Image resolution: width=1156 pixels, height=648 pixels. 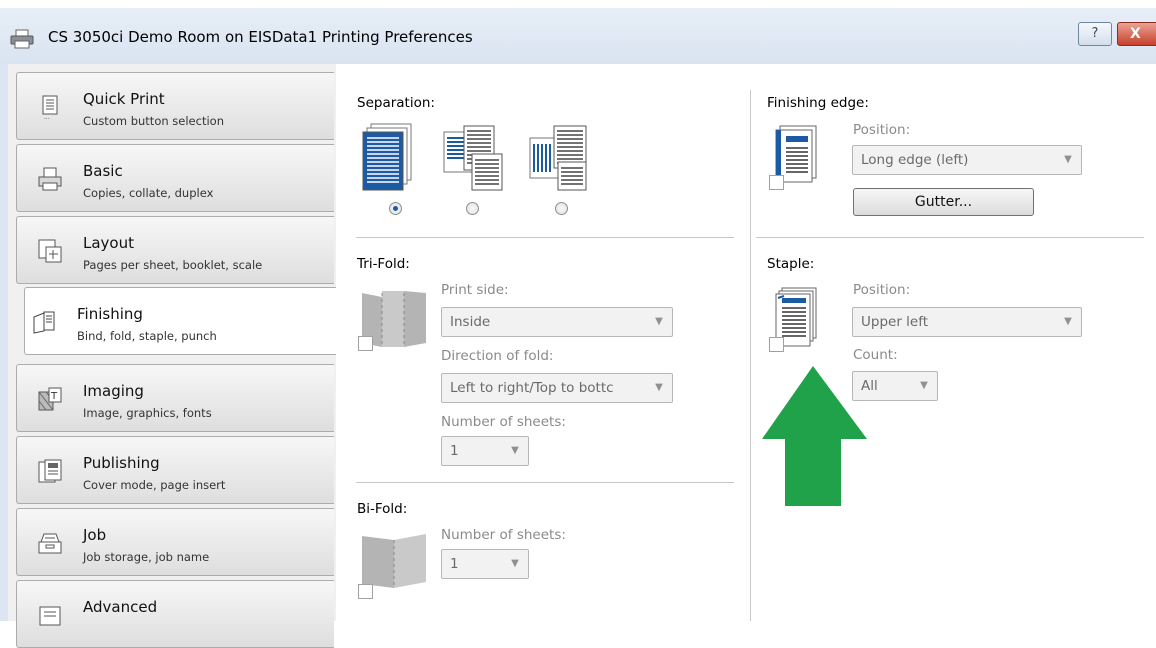 I want to click on tab-publishing: Publishing Cover mode, page insert, so click(x=175, y=470).